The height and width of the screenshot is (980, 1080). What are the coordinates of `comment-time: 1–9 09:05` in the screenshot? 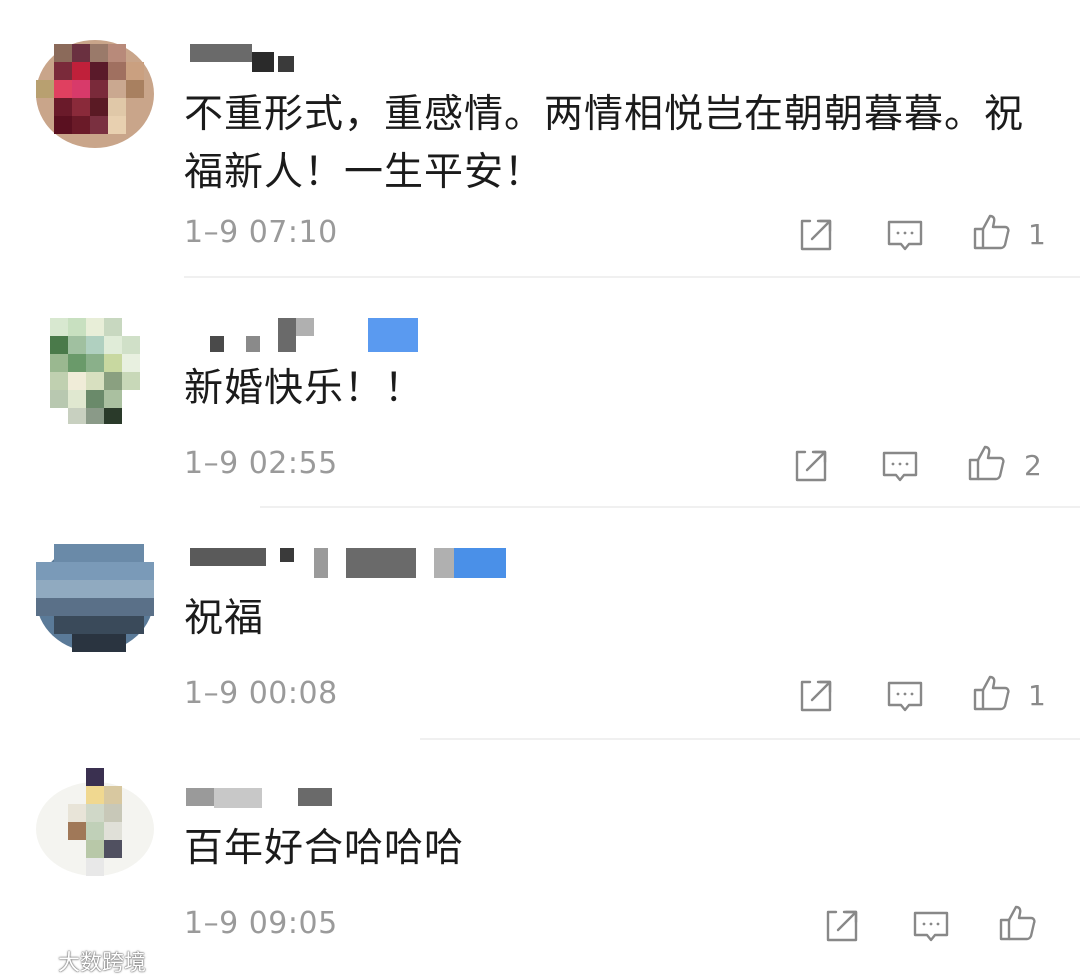 It's located at (261, 923).